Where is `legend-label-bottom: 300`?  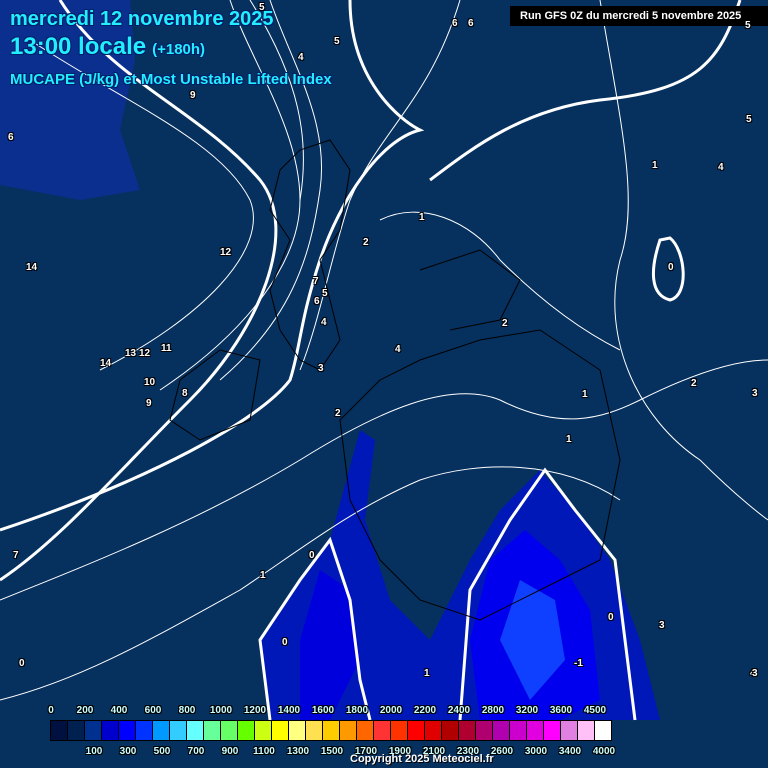
legend-label-bottom: 300 is located at coordinates (128, 751).